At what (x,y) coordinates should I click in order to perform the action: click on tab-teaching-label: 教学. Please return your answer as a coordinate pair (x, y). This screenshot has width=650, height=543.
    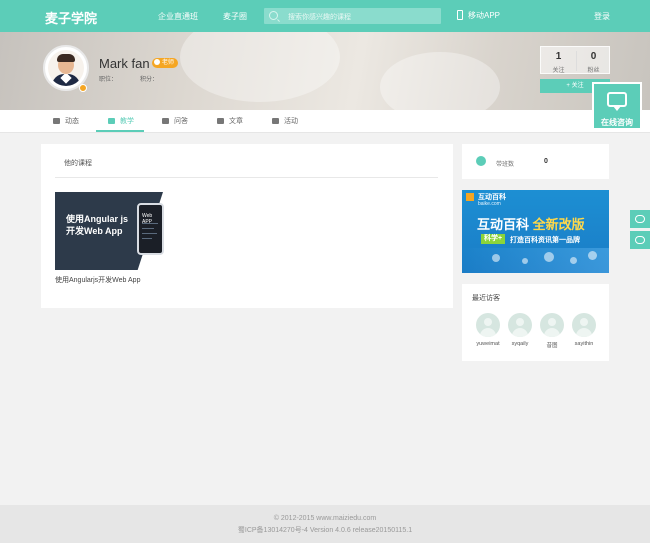
    Looking at the image, I should click on (127, 121).